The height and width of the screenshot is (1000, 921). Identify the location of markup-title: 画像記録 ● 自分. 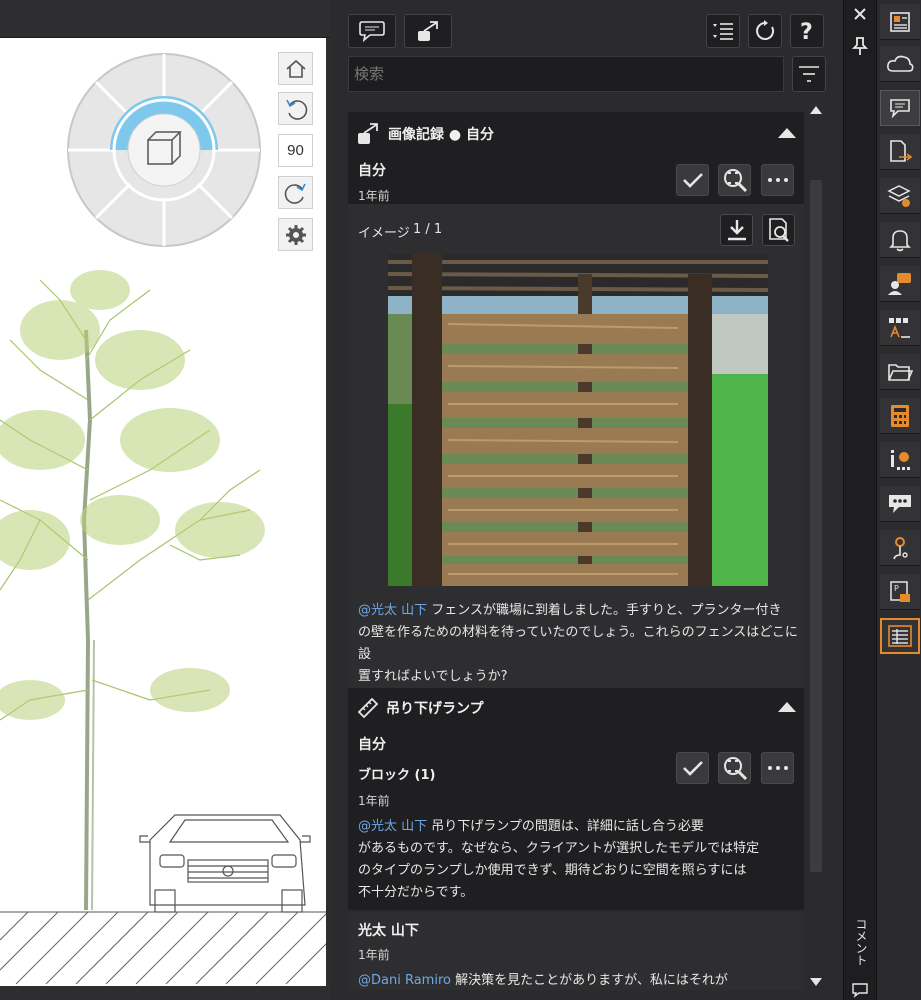
(441, 135).